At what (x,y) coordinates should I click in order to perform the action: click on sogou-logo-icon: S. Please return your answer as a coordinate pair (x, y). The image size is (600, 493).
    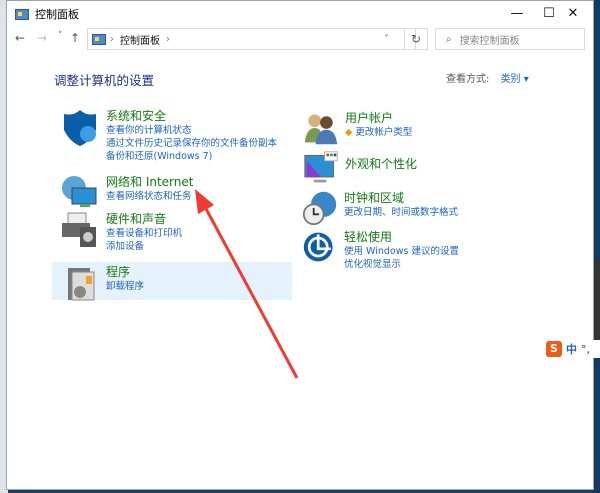
    Looking at the image, I should click on (554, 349).